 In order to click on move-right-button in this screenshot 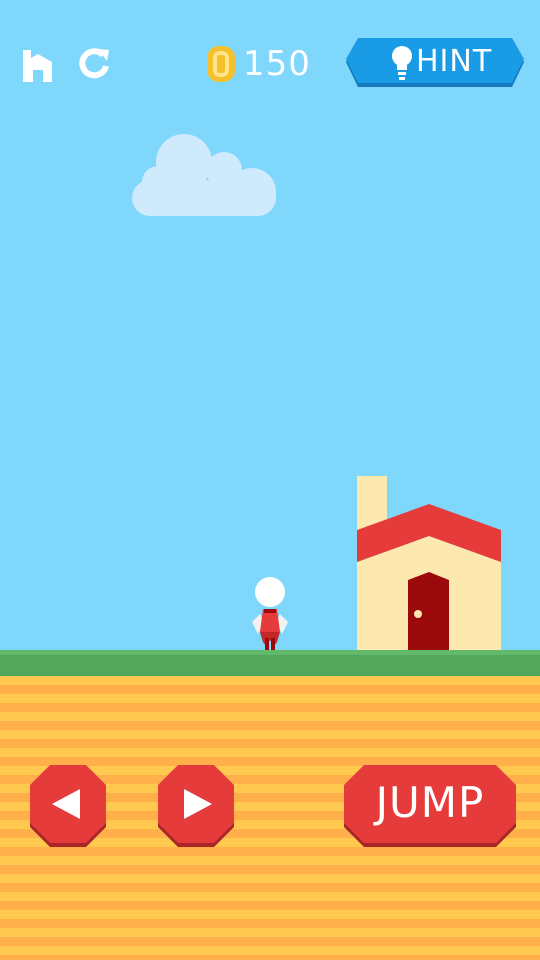, I will do `click(196, 806)`.